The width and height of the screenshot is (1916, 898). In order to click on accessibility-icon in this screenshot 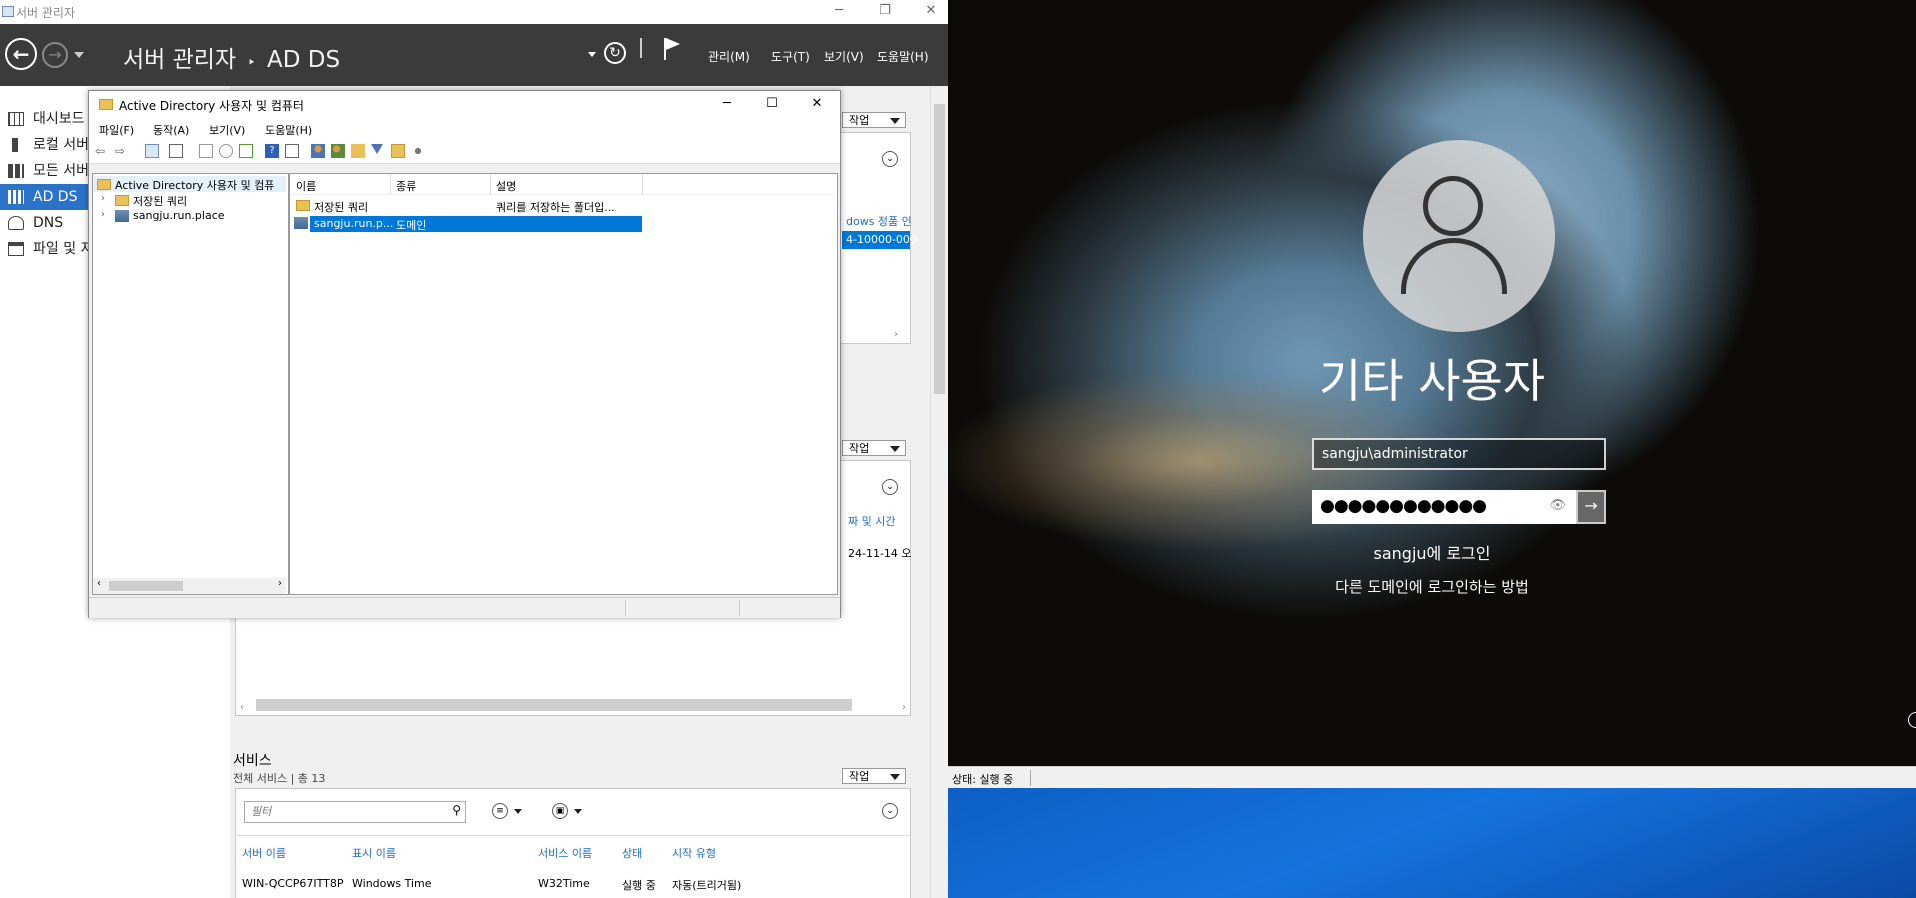, I will do `click(1912, 720)`.